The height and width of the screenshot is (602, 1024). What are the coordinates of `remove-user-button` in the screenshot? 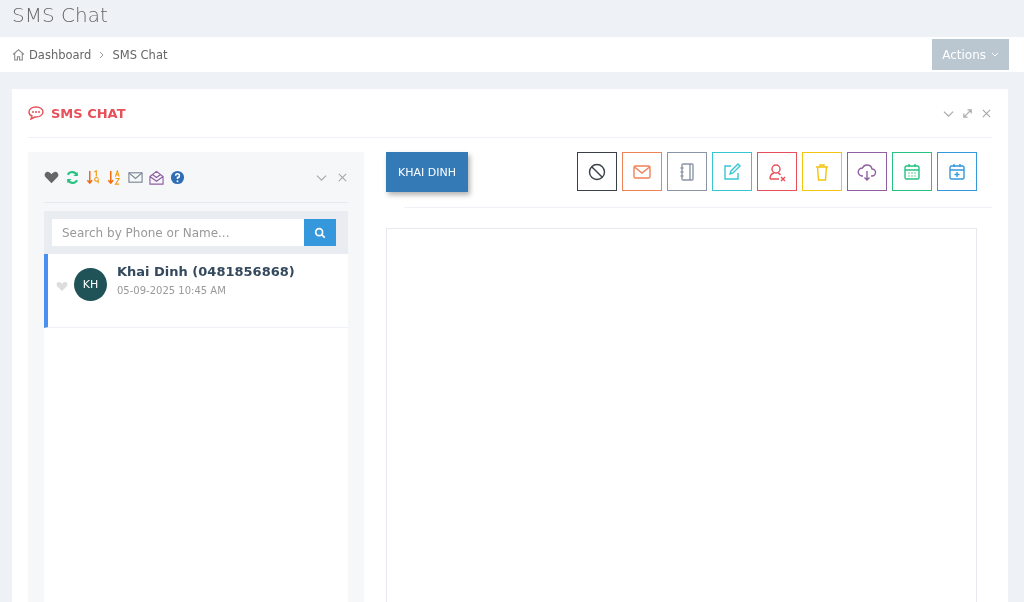 It's located at (777, 171).